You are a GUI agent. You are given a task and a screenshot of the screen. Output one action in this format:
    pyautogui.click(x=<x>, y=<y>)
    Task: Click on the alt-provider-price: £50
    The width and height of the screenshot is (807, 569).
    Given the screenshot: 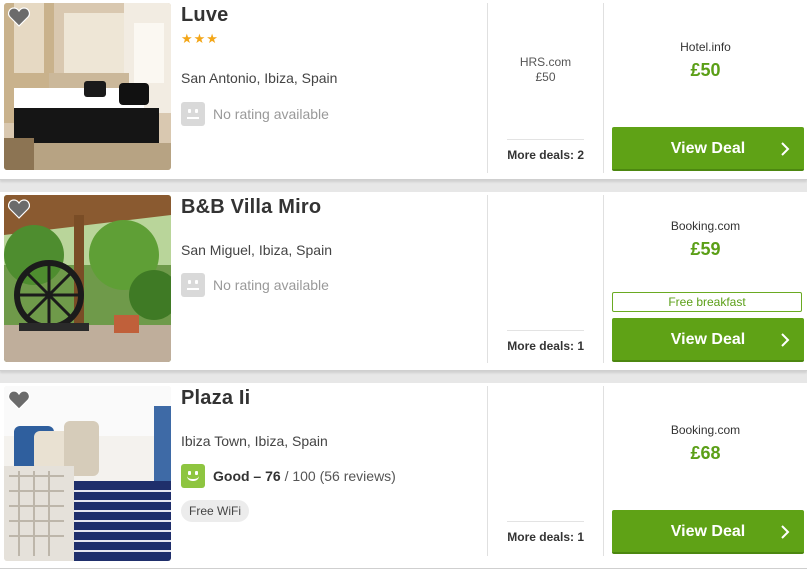 What is the action you would take?
    pyautogui.click(x=545, y=77)
    